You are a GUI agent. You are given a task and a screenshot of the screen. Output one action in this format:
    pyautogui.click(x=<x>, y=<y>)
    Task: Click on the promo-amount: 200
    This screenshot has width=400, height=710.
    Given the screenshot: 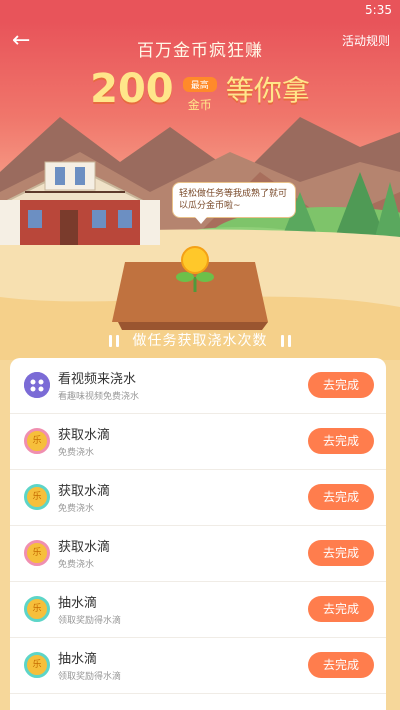 What is the action you would take?
    pyautogui.click(x=132, y=89)
    